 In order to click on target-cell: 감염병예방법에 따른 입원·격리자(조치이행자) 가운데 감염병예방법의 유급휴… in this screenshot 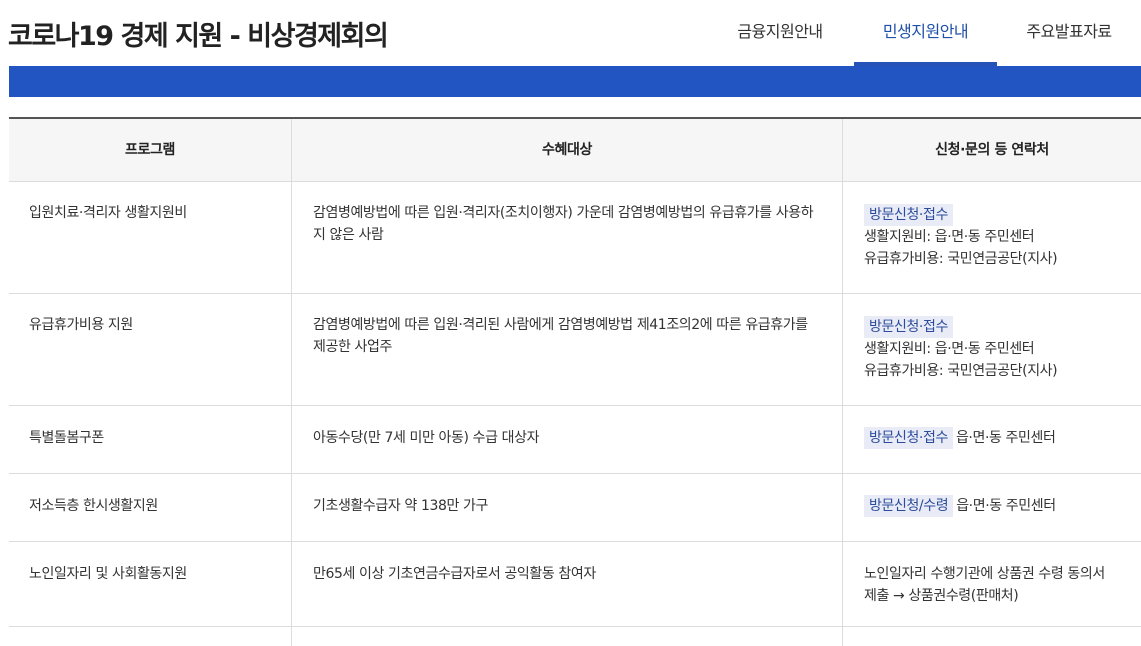, I will do `click(567, 237)`.